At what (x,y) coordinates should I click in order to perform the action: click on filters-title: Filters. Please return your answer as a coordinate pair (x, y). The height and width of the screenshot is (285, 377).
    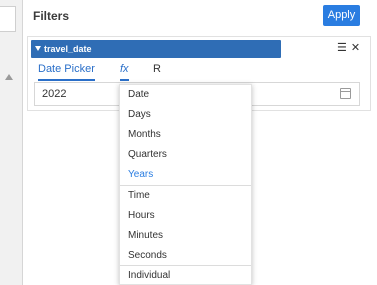
    Looking at the image, I should click on (51, 16).